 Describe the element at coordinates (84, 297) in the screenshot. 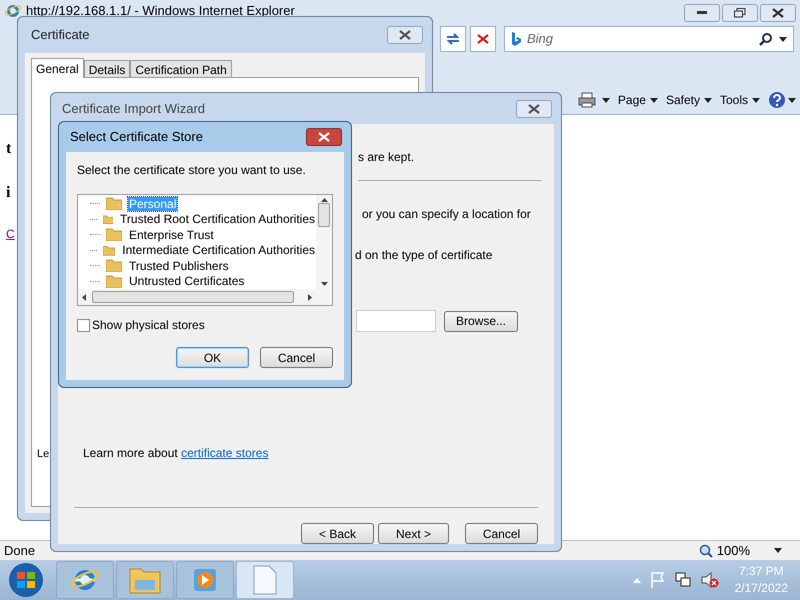

I see `left-arrow-icon` at that location.